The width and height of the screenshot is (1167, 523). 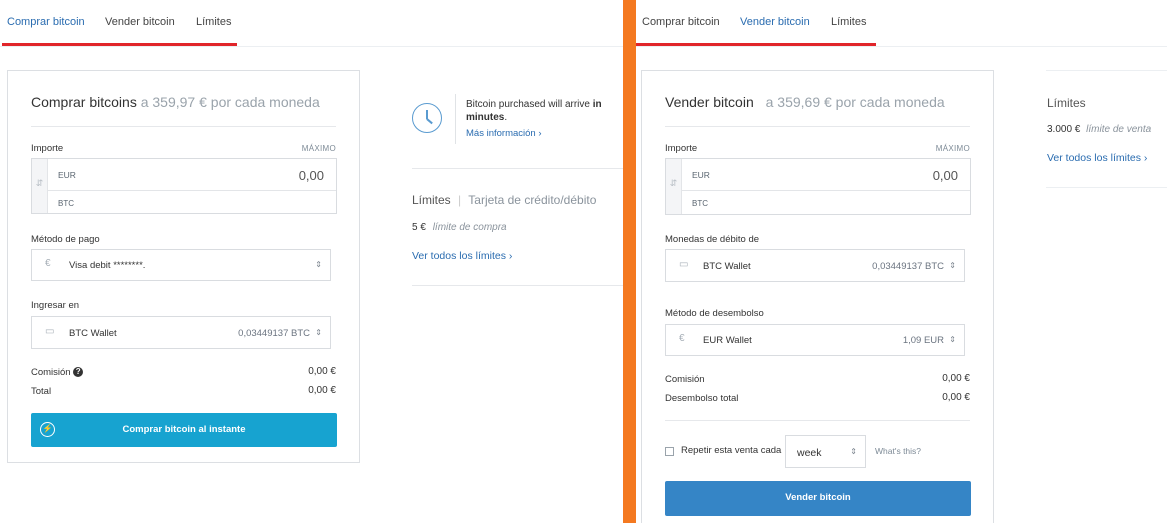 What do you see at coordinates (685, 379) in the screenshot?
I see `fee-label: Comisión` at bounding box center [685, 379].